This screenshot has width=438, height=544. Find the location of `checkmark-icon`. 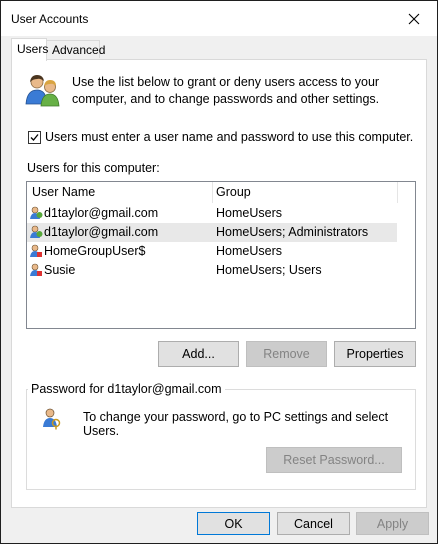

checkmark-icon is located at coordinates (34, 137).